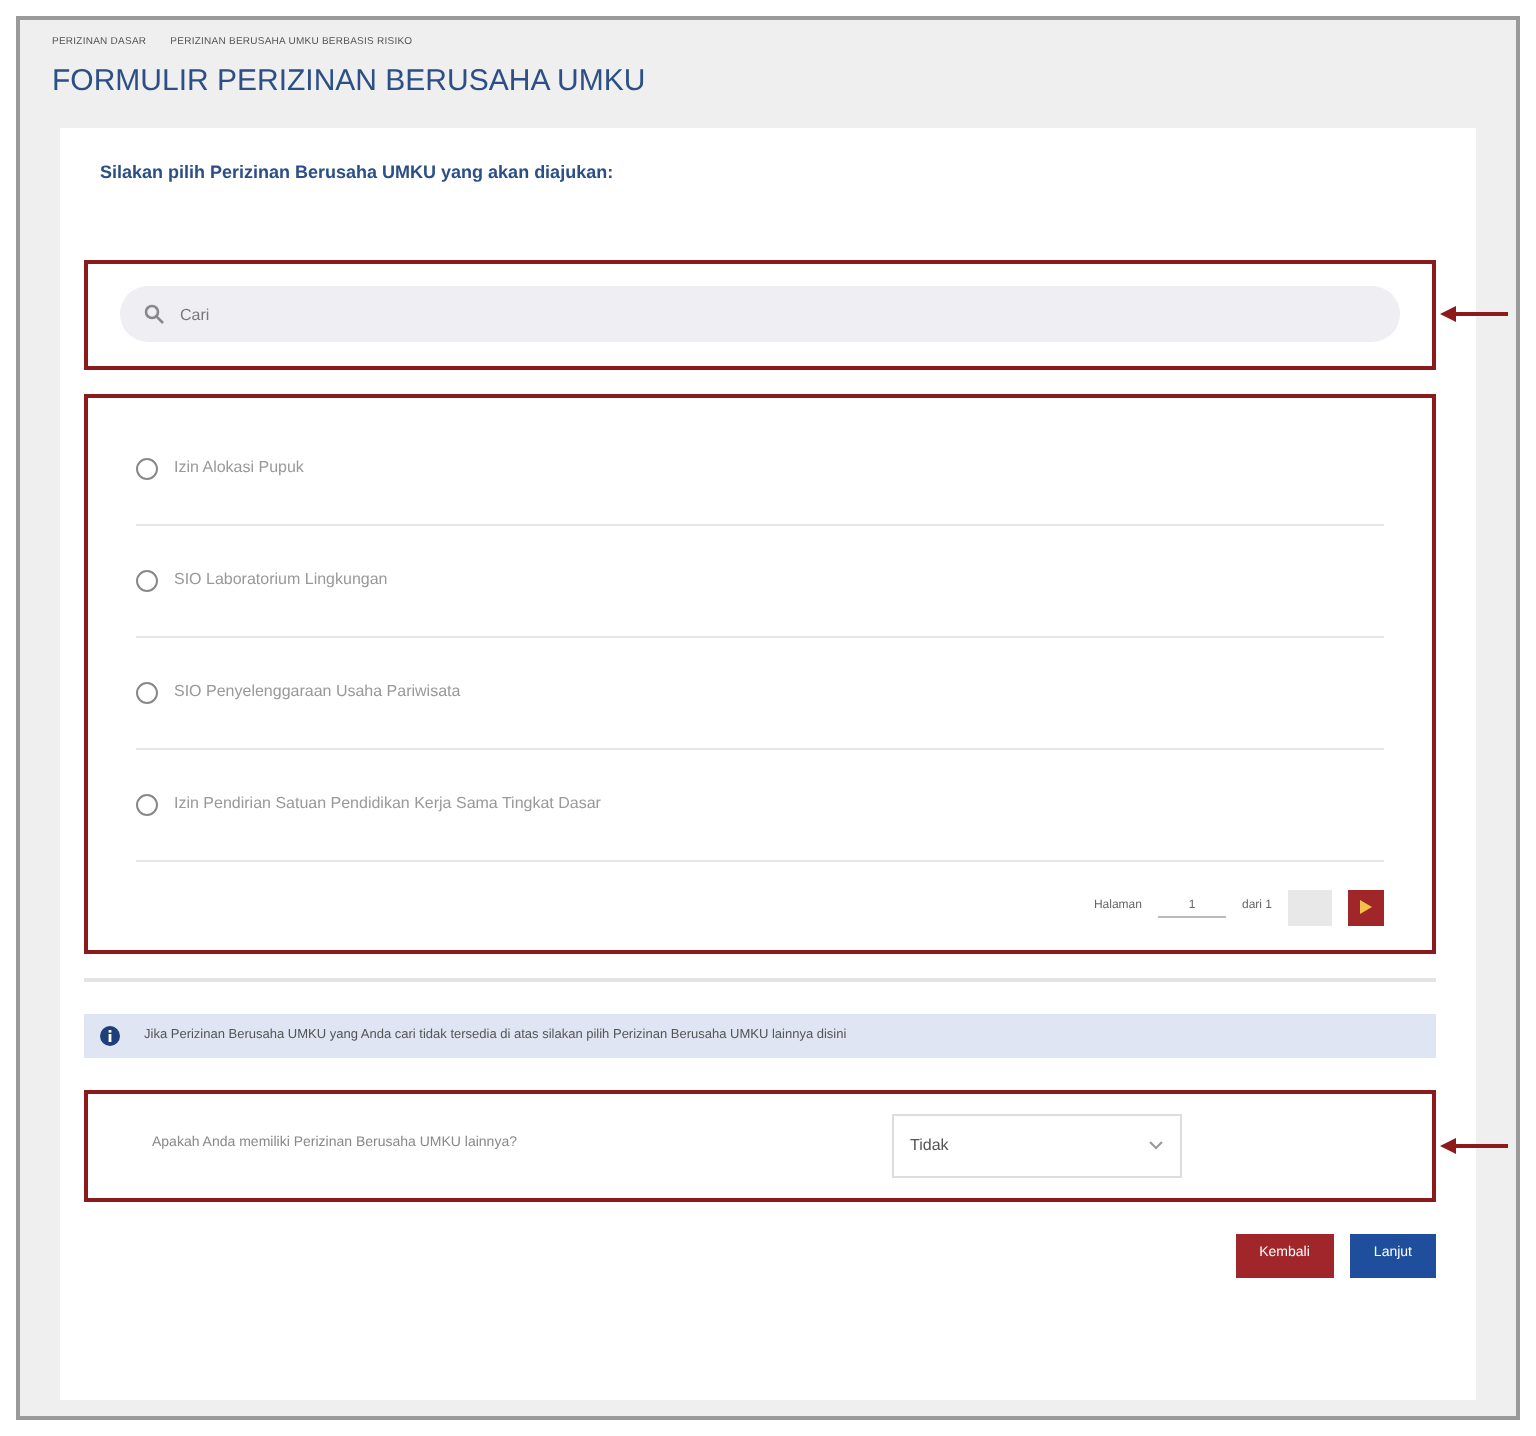 This screenshot has height=1436, width=1536. Describe the element at coordinates (110, 1035) in the screenshot. I see `info-icon` at that location.